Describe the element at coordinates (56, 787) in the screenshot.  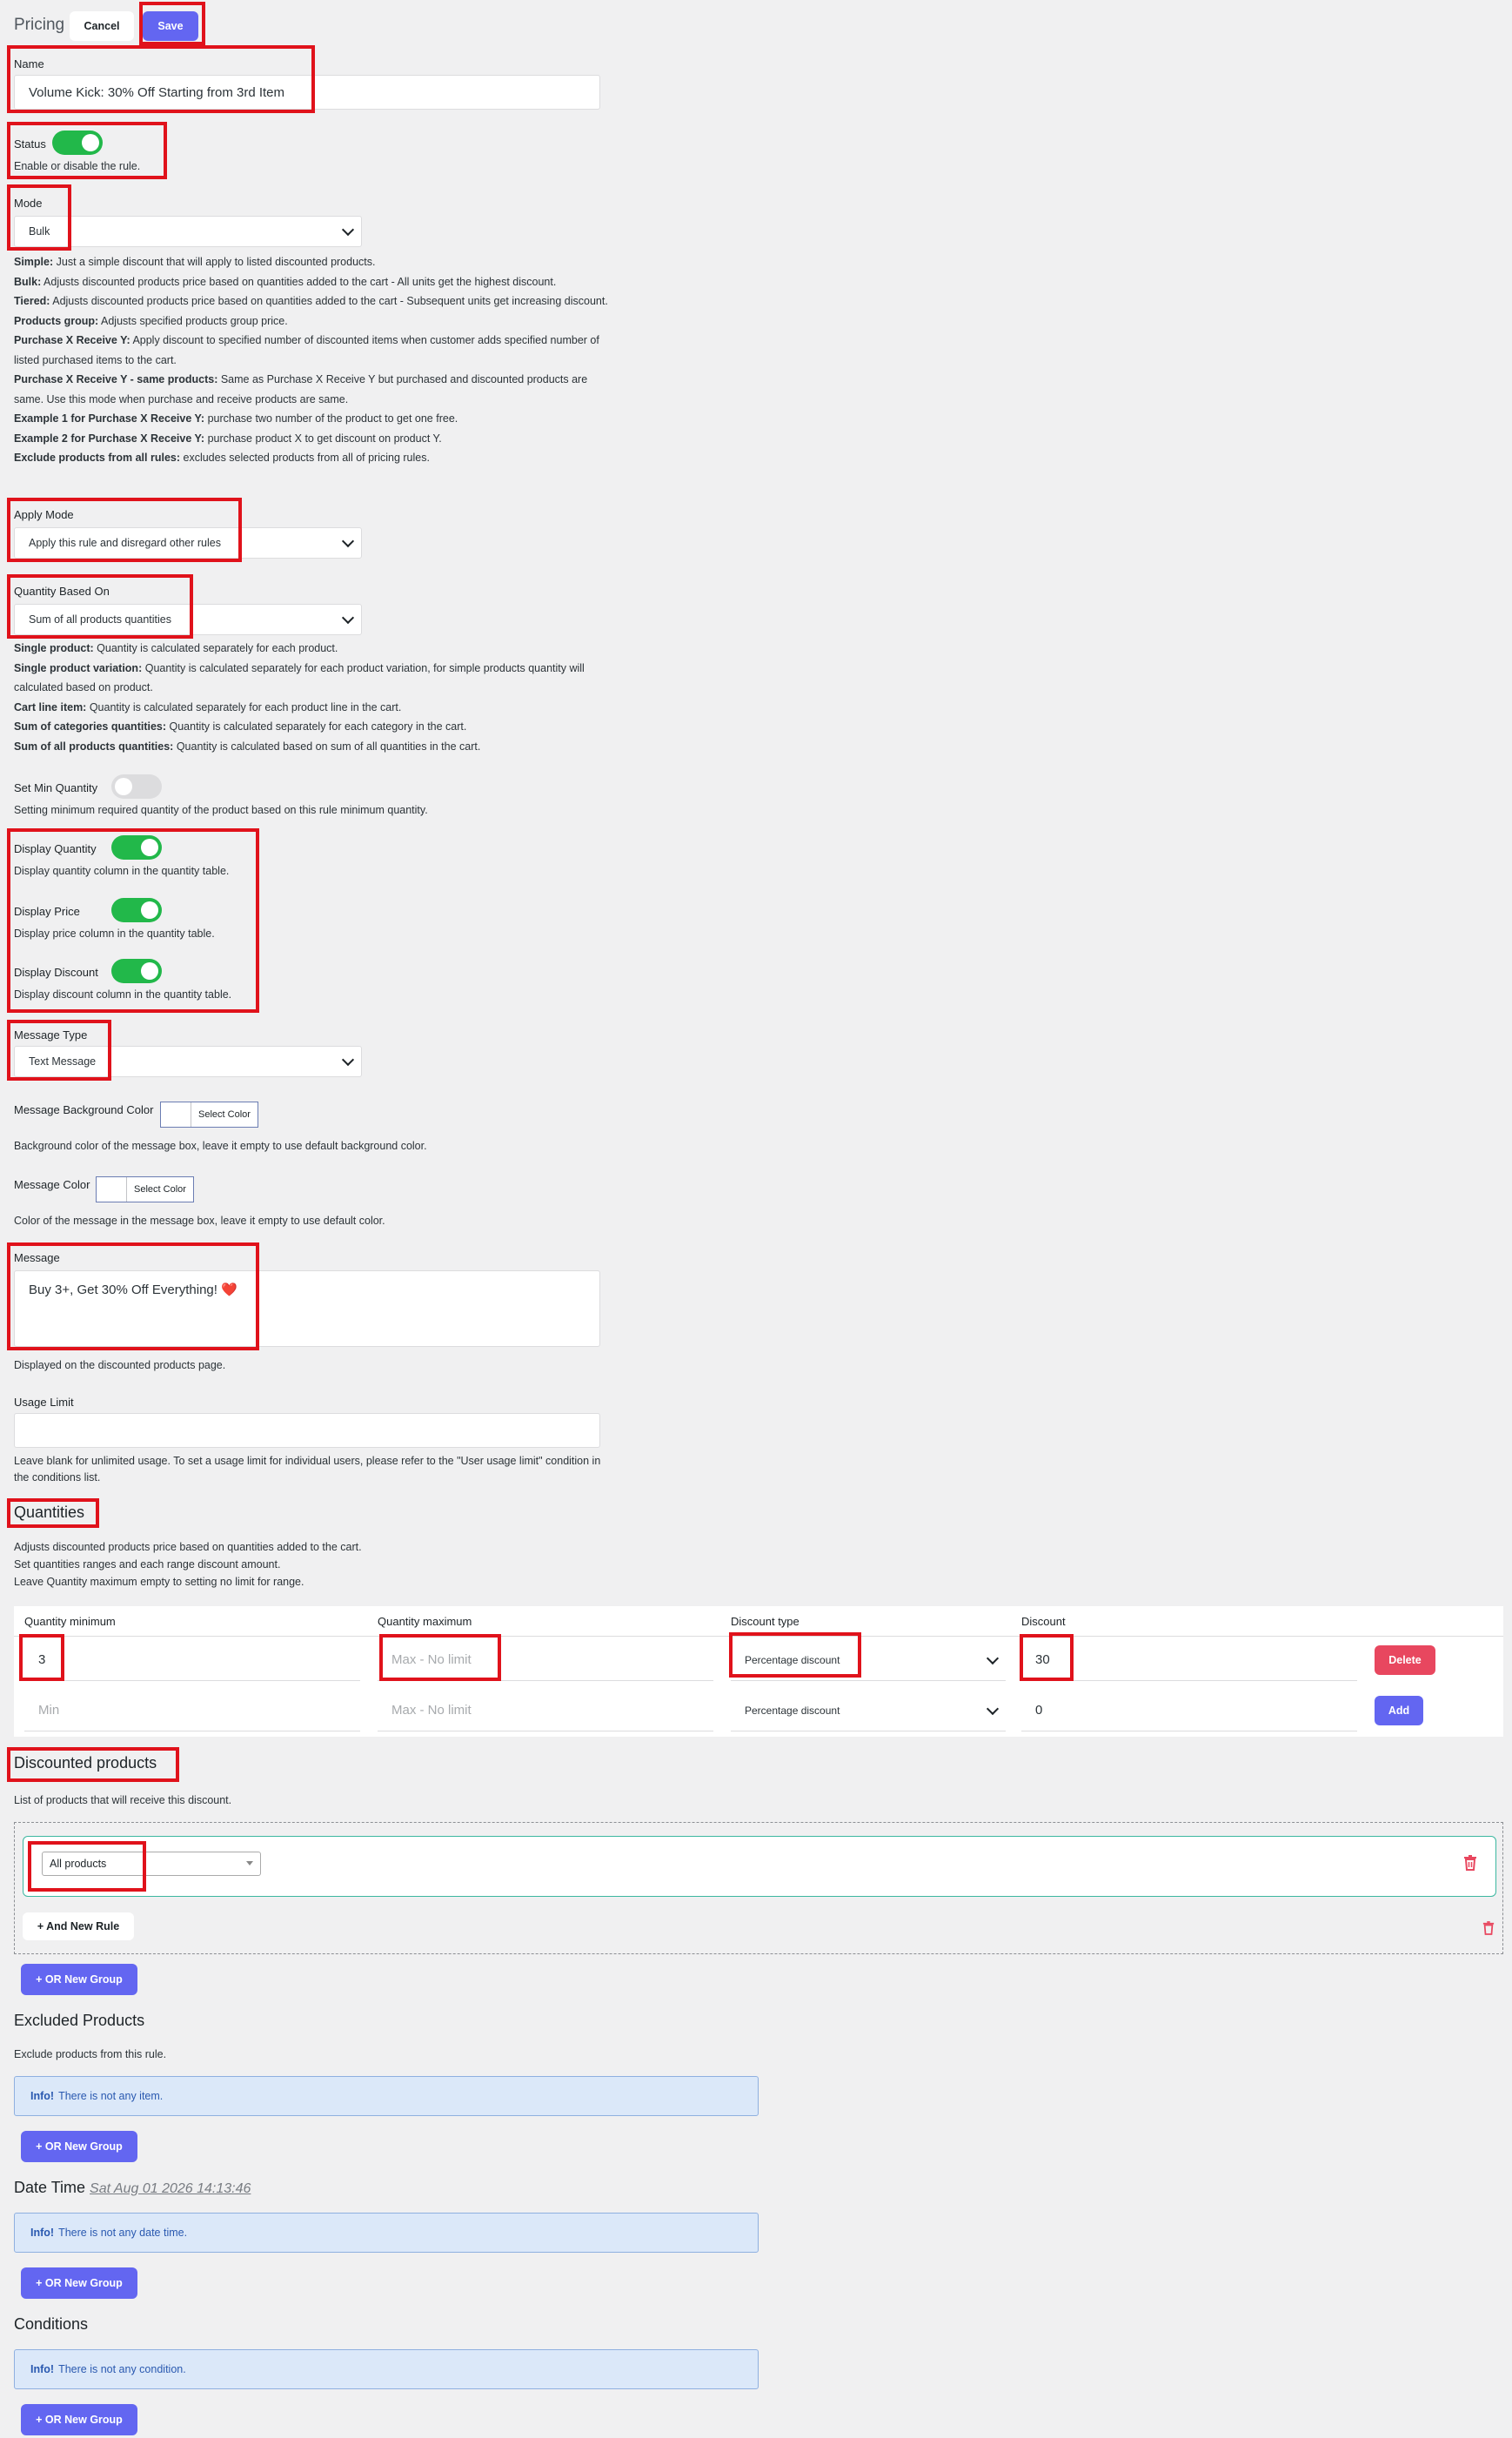
I see `set-min-quantity-label: Set Min Quantity` at that location.